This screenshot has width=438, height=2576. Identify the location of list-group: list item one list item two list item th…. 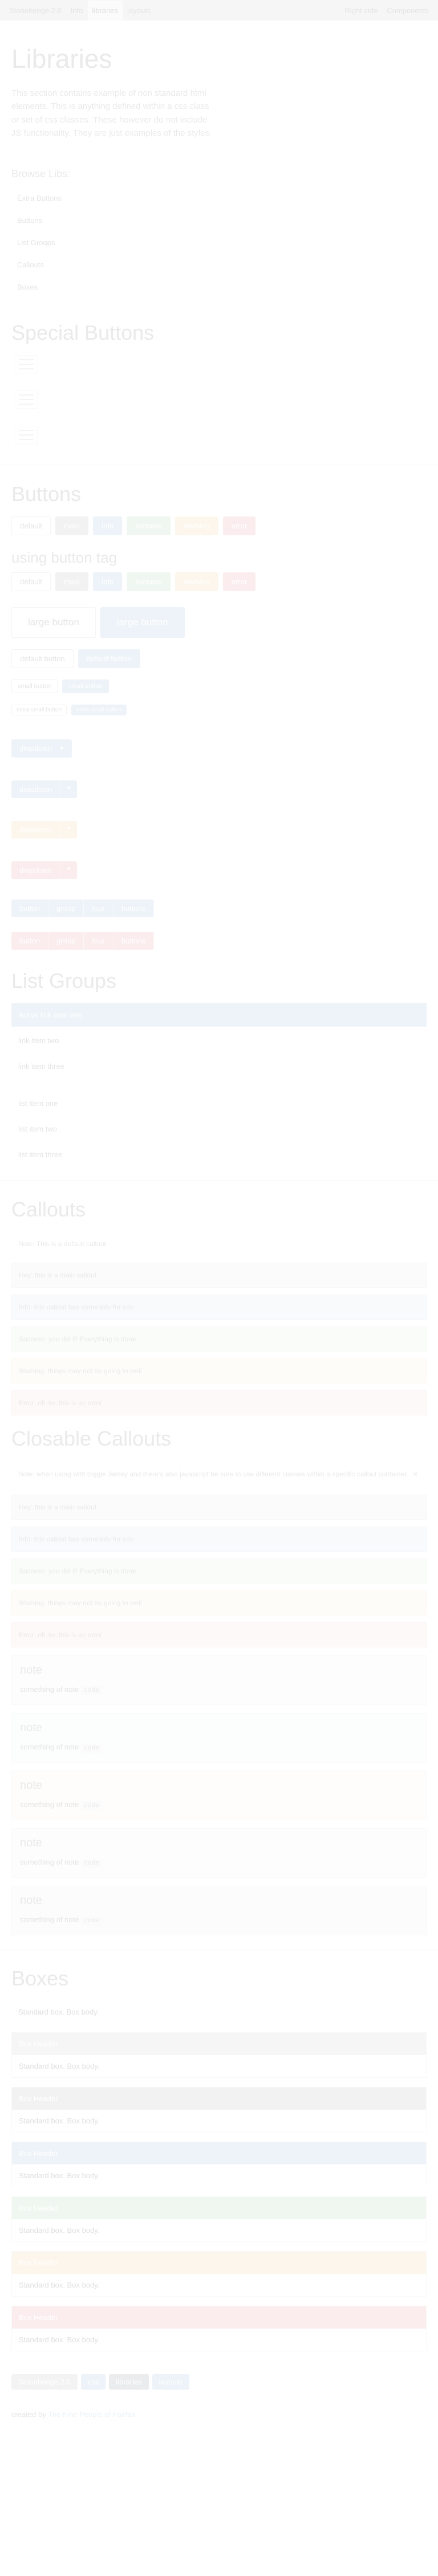
(219, 1129).